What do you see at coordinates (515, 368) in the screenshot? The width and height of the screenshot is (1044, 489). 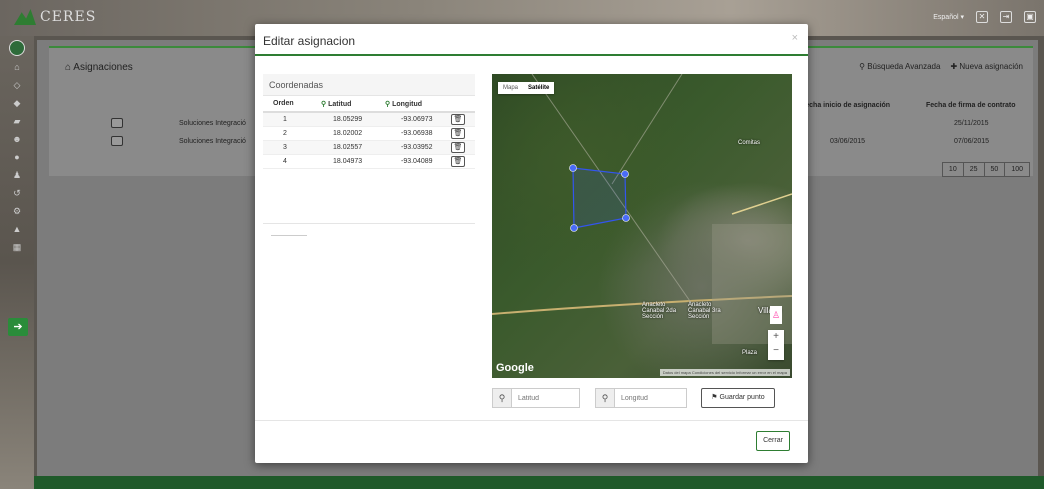 I see `google-logo: Google` at bounding box center [515, 368].